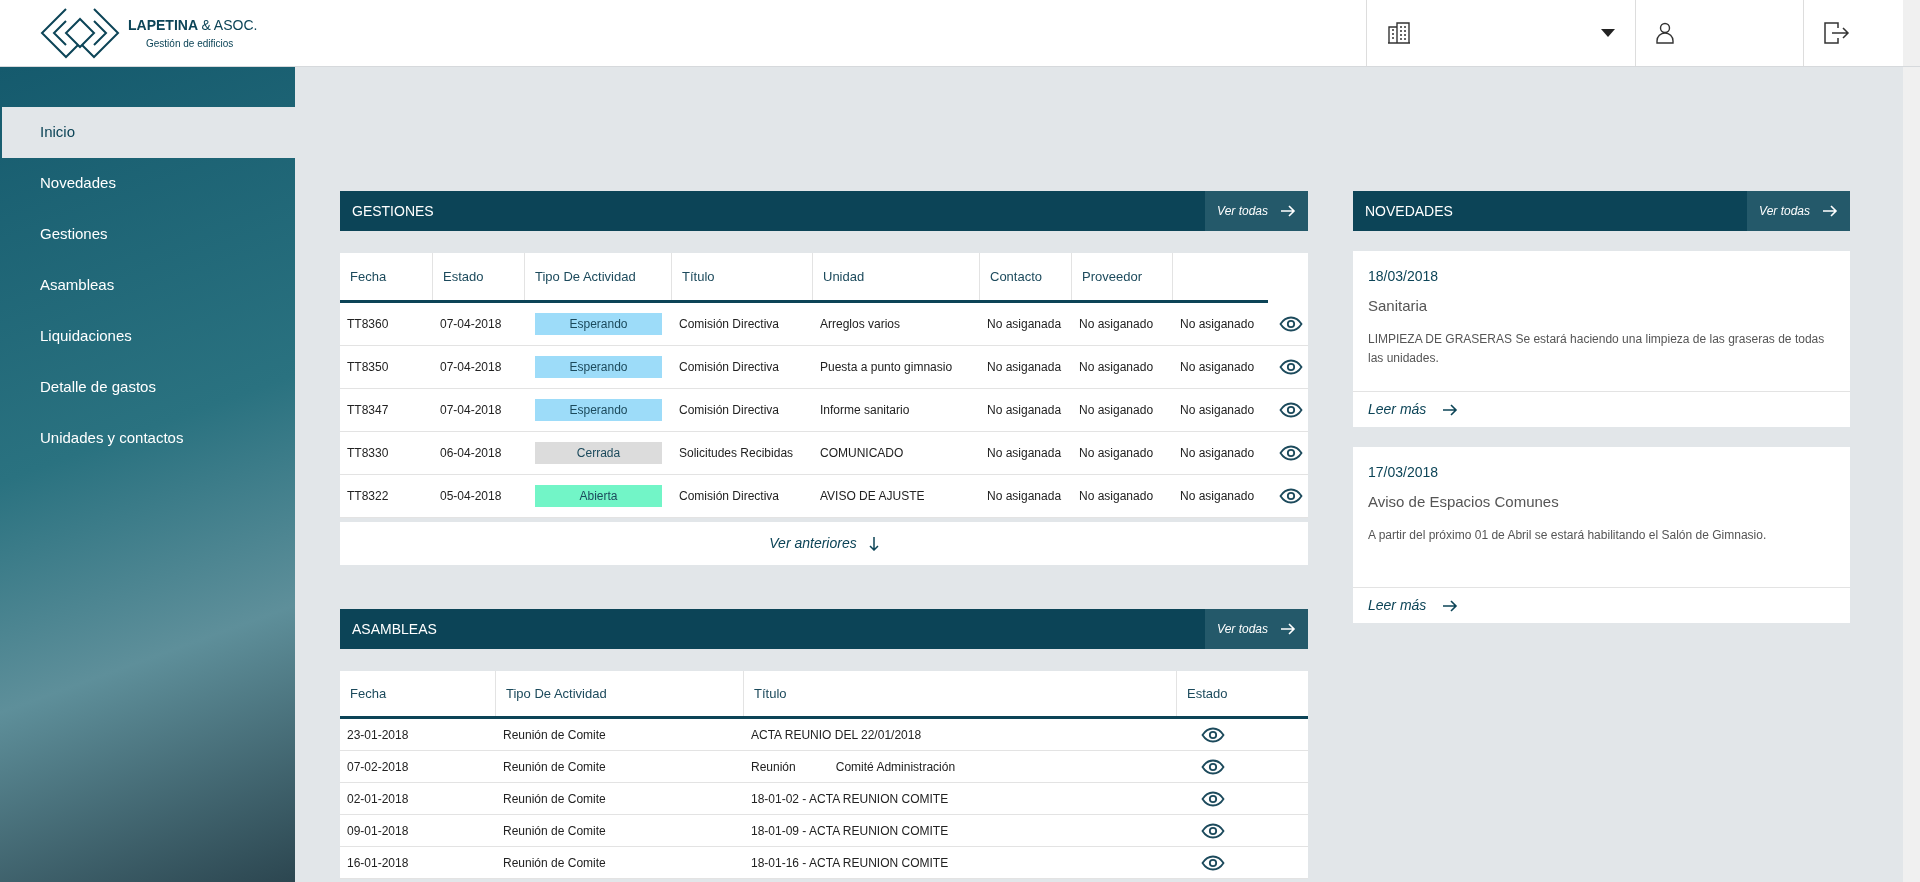 This screenshot has height=882, width=1920. Describe the element at coordinates (148, 285) in the screenshot. I see `sidebar-item: Asambleas` at that location.